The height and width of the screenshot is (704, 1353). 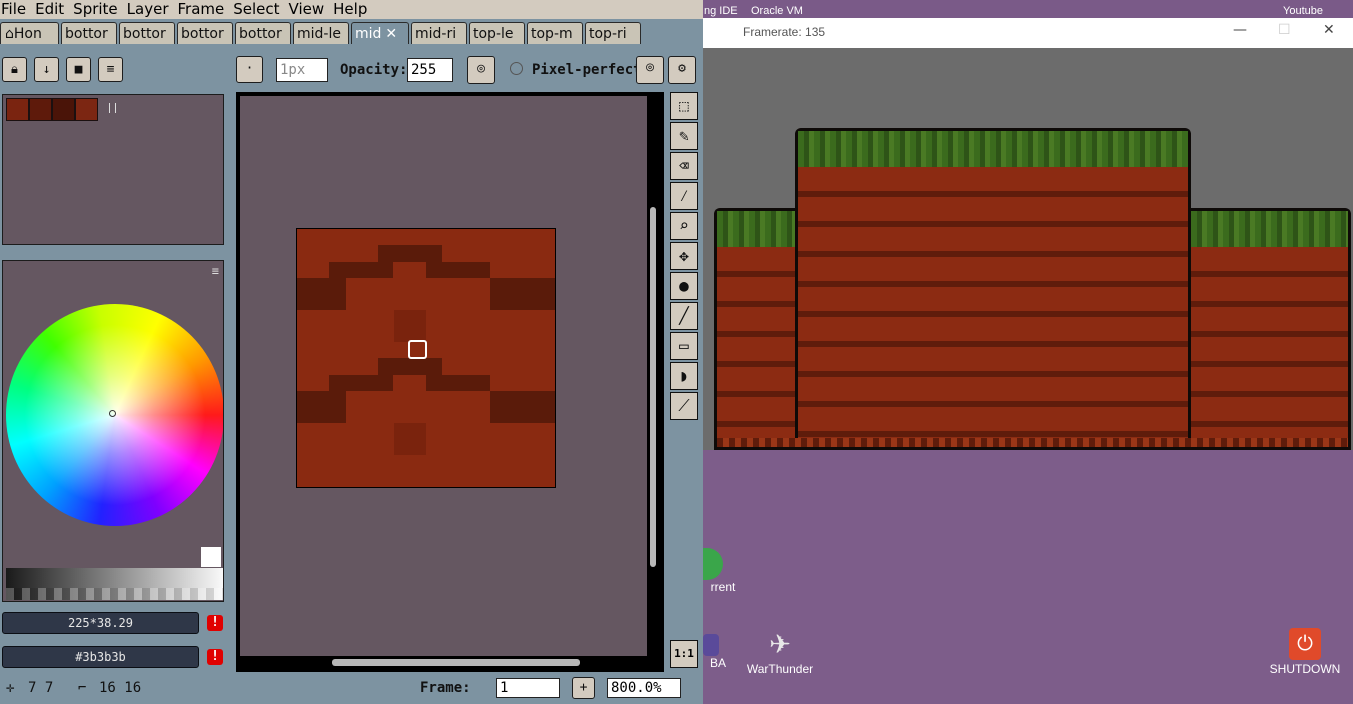 What do you see at coordinates (9, 34) in the screenshot?
I see `home-icon: ⌂` at bounding box center [9, 34].